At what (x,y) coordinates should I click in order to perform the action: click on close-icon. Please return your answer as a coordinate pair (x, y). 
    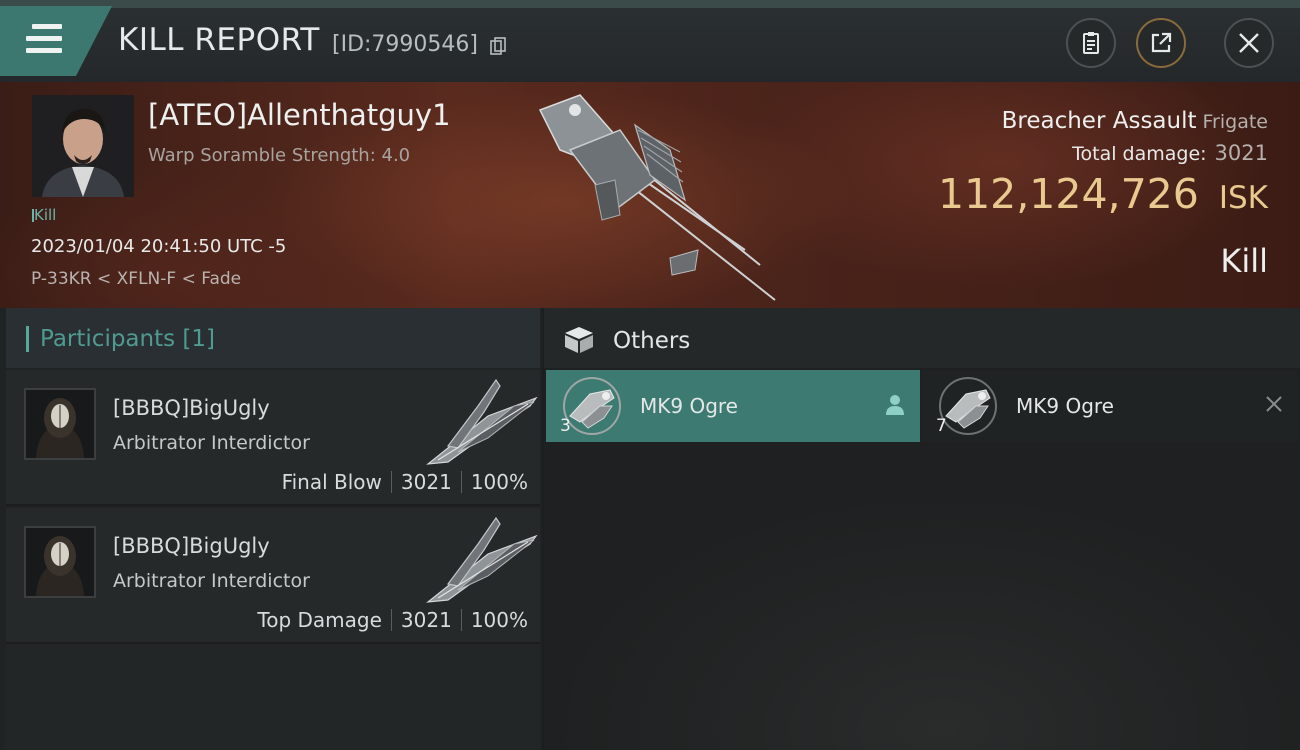
    Looking at the image, I should click on (1249, 43).